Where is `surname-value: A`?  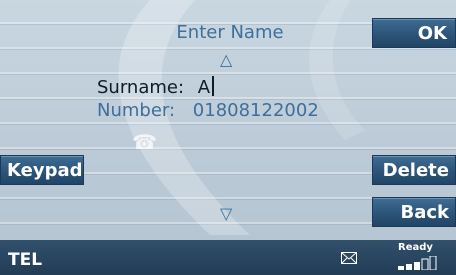
surname-value: A is located at coordinates (204, 87).